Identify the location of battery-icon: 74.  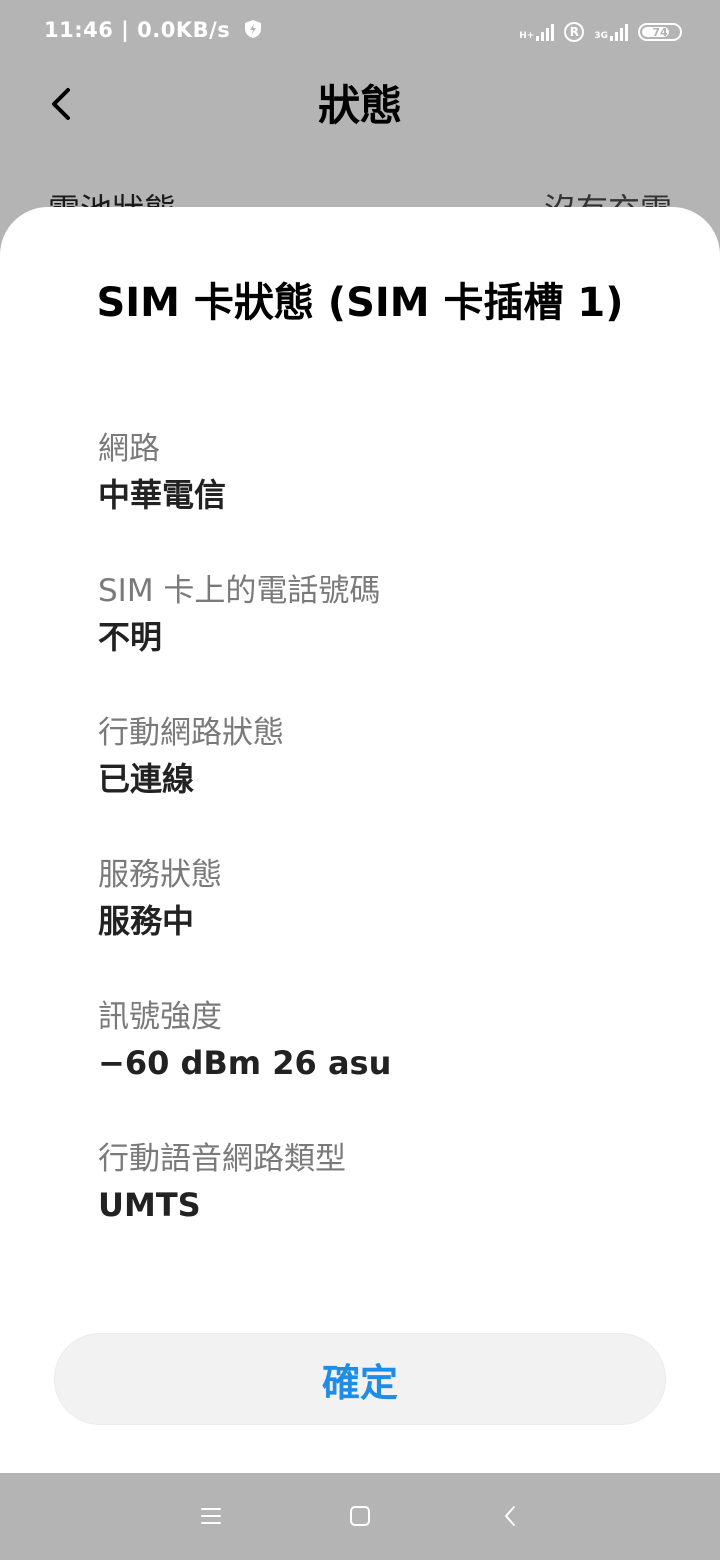
(660, 32).